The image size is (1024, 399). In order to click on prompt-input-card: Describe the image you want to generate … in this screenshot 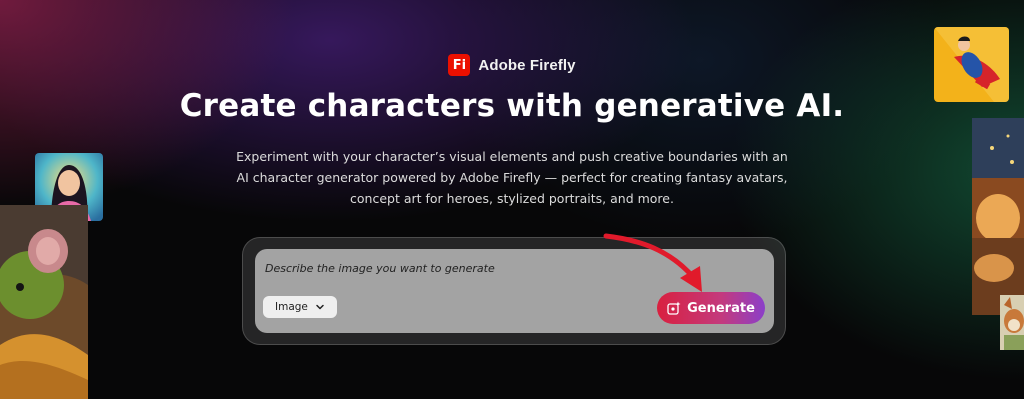, I will do `click(514, 291)`.